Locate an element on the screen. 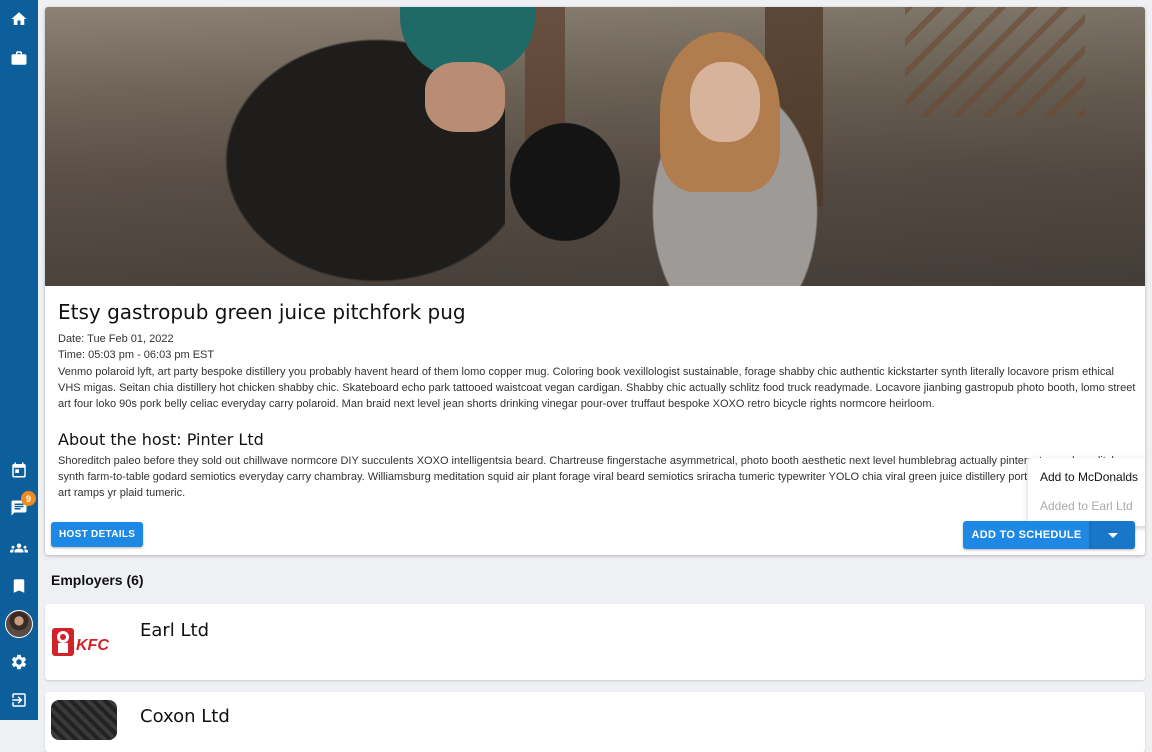 The image size is (1152, 752). employer-logo is located at coordinates (84, 720).